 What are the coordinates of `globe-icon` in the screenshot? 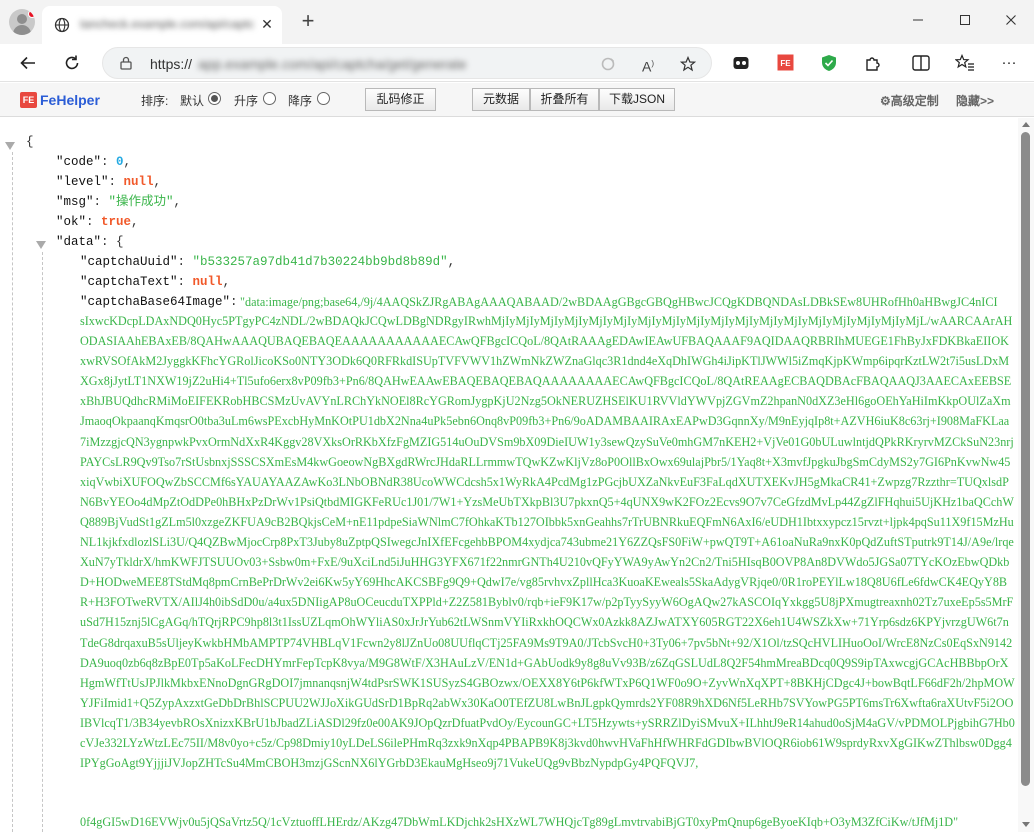 It's located at (62, 25).